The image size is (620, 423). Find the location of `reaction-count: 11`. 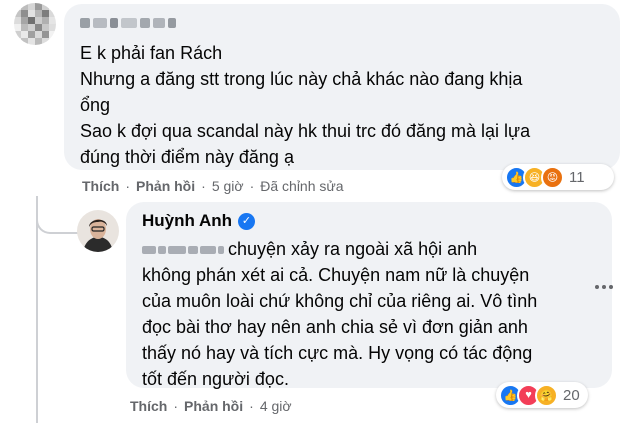

reaction-count: 11 is located at coordinates (577, 177).